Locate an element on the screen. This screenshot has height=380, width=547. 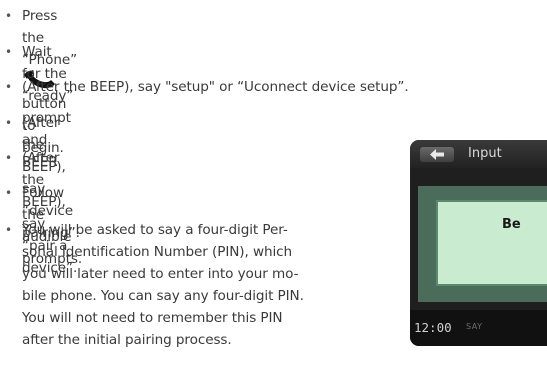
screen-footer: 12:00 SAY is located at coordinates (478, 328).